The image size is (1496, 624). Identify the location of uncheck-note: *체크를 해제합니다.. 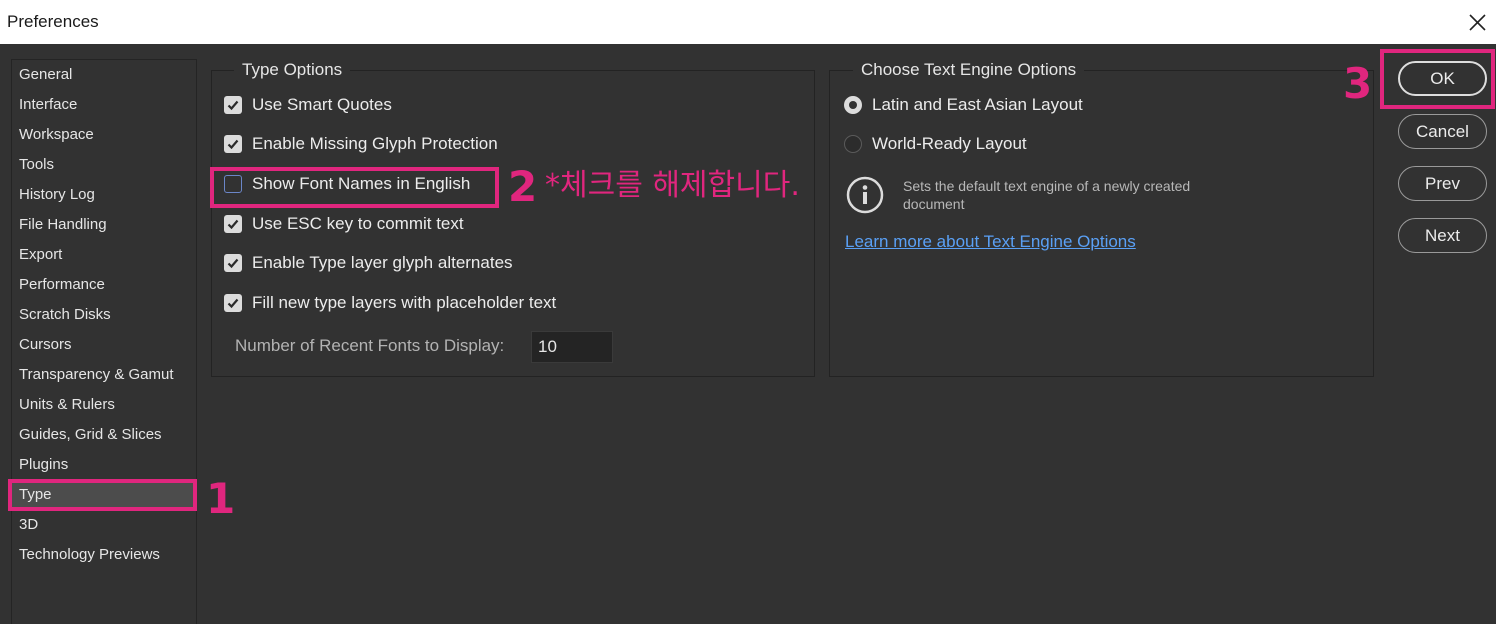
(672, 185).